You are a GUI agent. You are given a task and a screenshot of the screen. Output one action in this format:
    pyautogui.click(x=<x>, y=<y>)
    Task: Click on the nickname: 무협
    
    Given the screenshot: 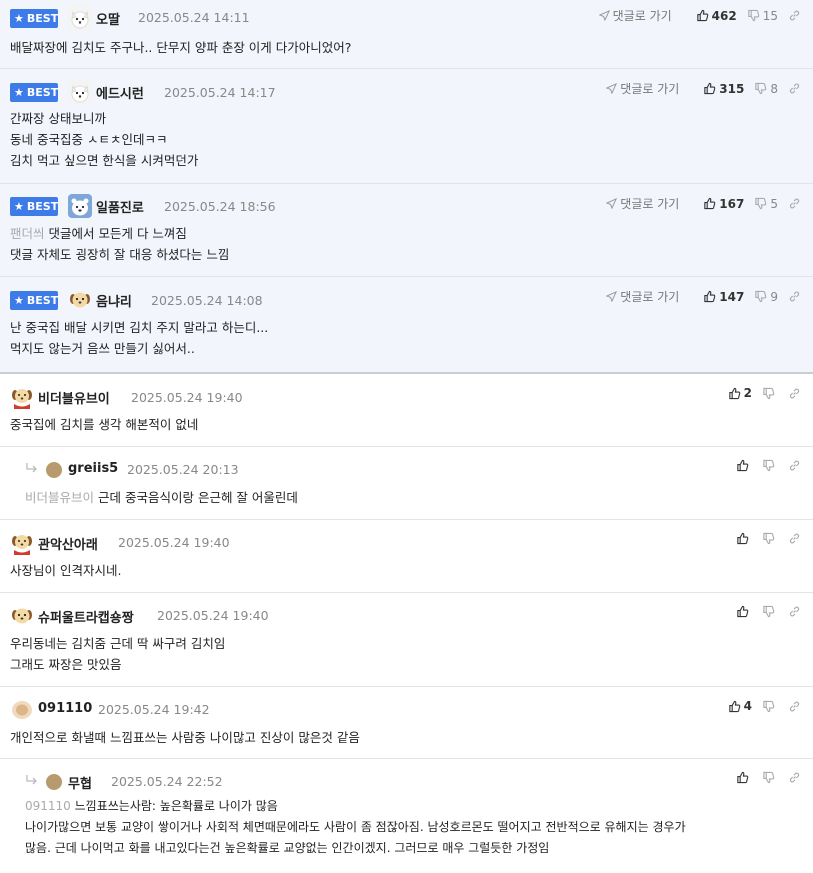 What is the action you would take?
    pyautogui.click(x=80, y=782)
    